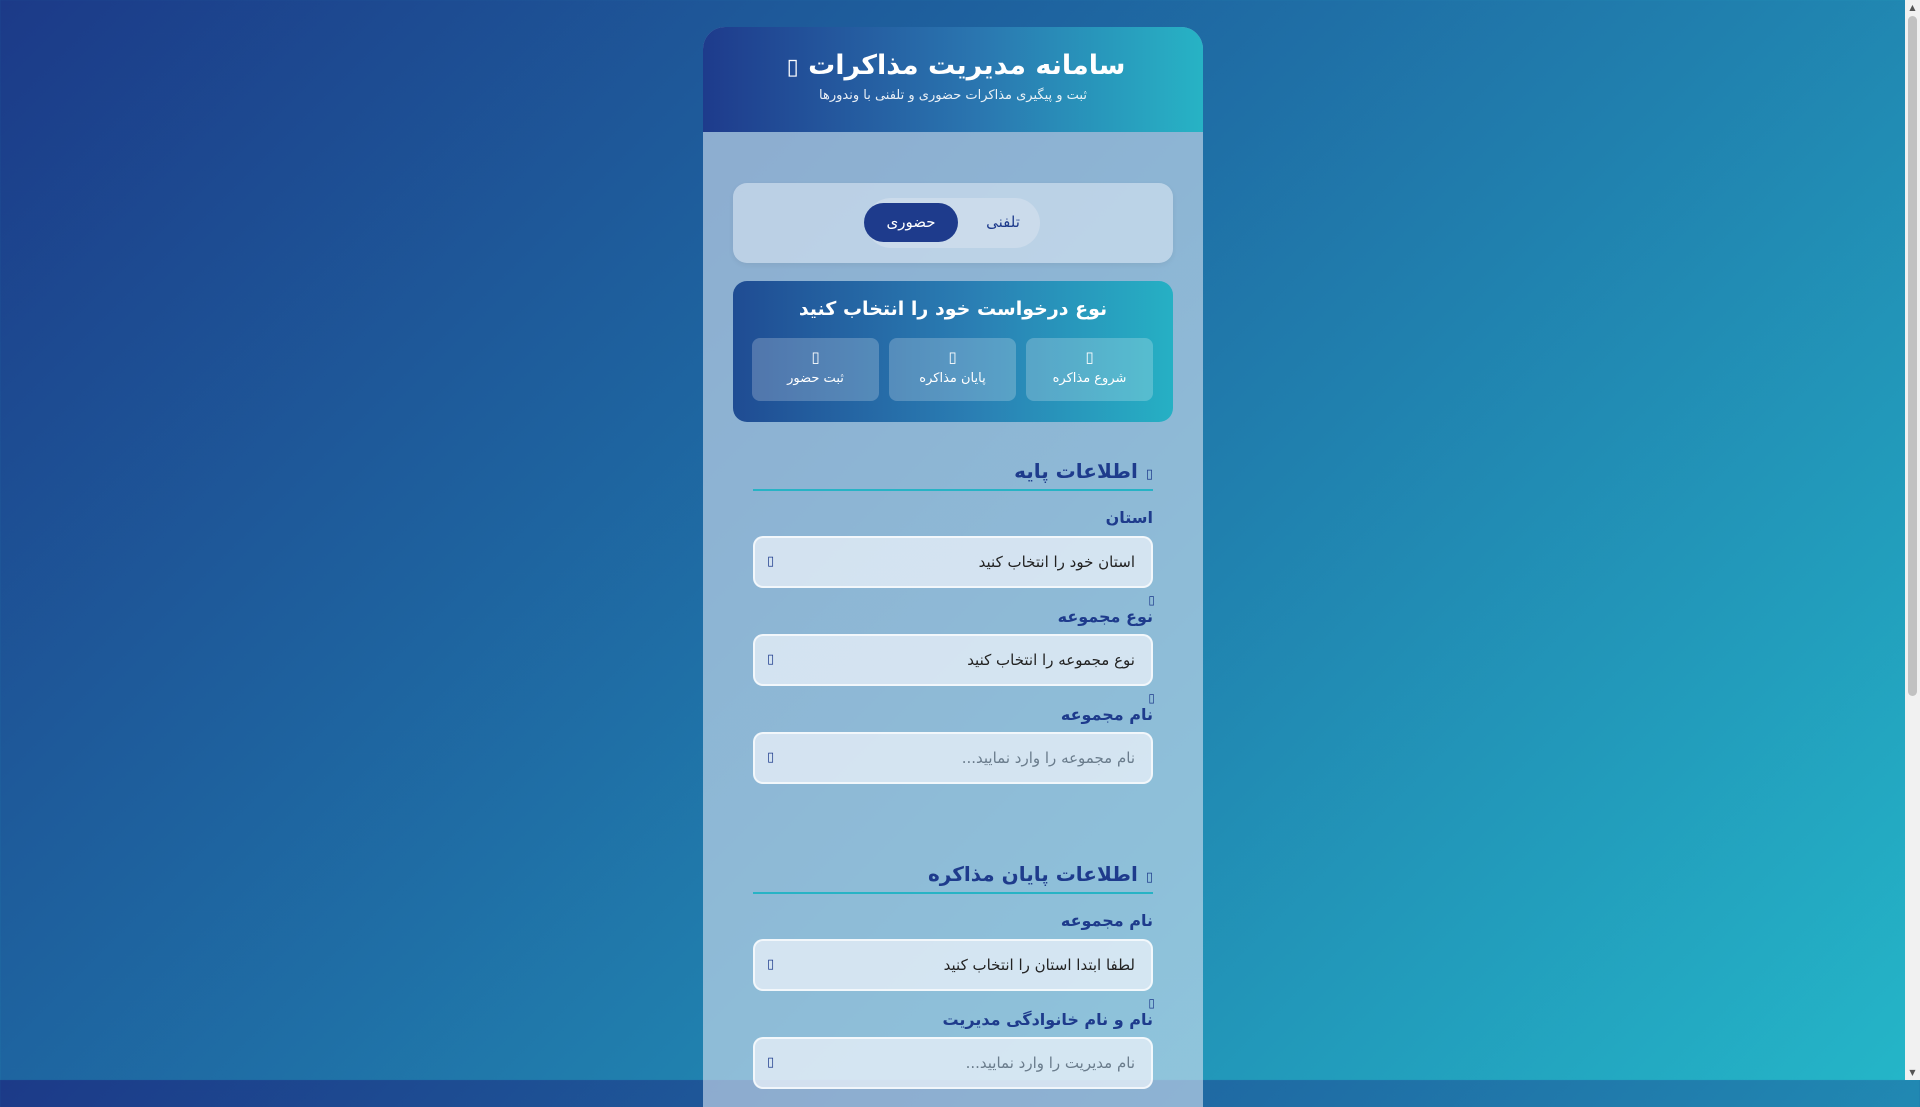 The width and height of the screenshot is (1920, 1107). I want to click on mode-toggle: حضوری تلفنی, so click(952, 223).